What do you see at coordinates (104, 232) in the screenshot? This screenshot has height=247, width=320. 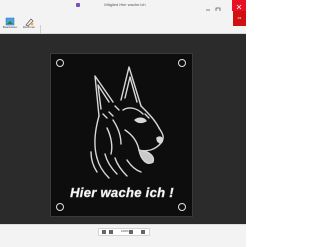 I see `zoom-out-icon` at bounding box center [104, 232].